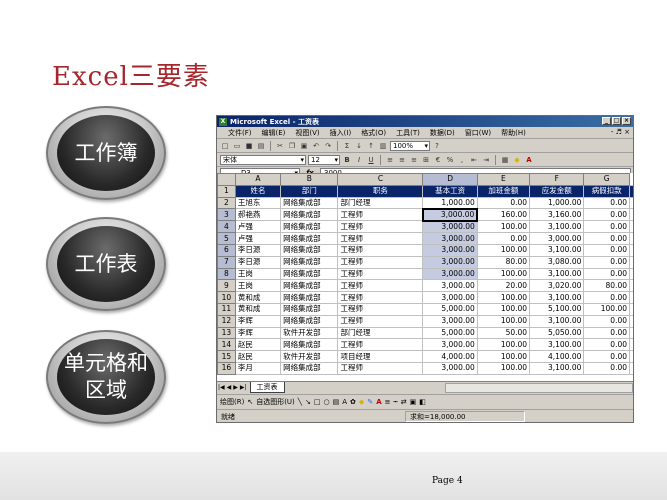 The image size is (667, 500). What do you see at coordinates (450, 179) in the screenshot?
I see `column-header: D` at bounding box center [450, 179].